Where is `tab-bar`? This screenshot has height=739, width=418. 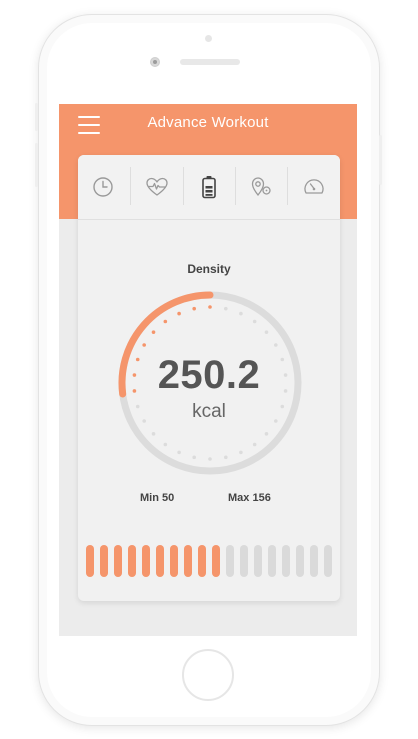 tab-bar is located at coordinates (209, 187).